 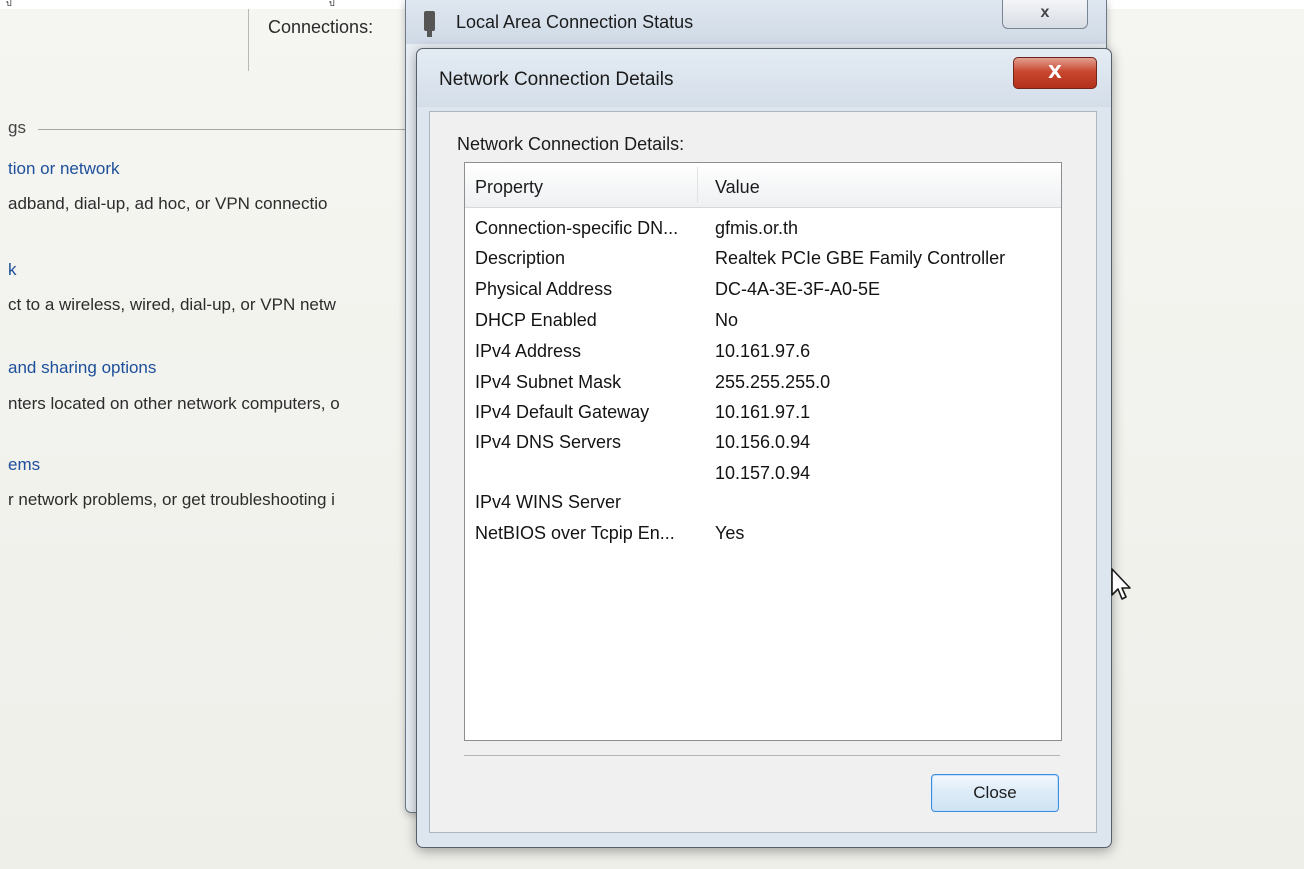 What do you see at coordinates (548, 382) in the screenshot?
I see `property-cell: IPv4 Subnet Mask` at bounding box center [548, 382].